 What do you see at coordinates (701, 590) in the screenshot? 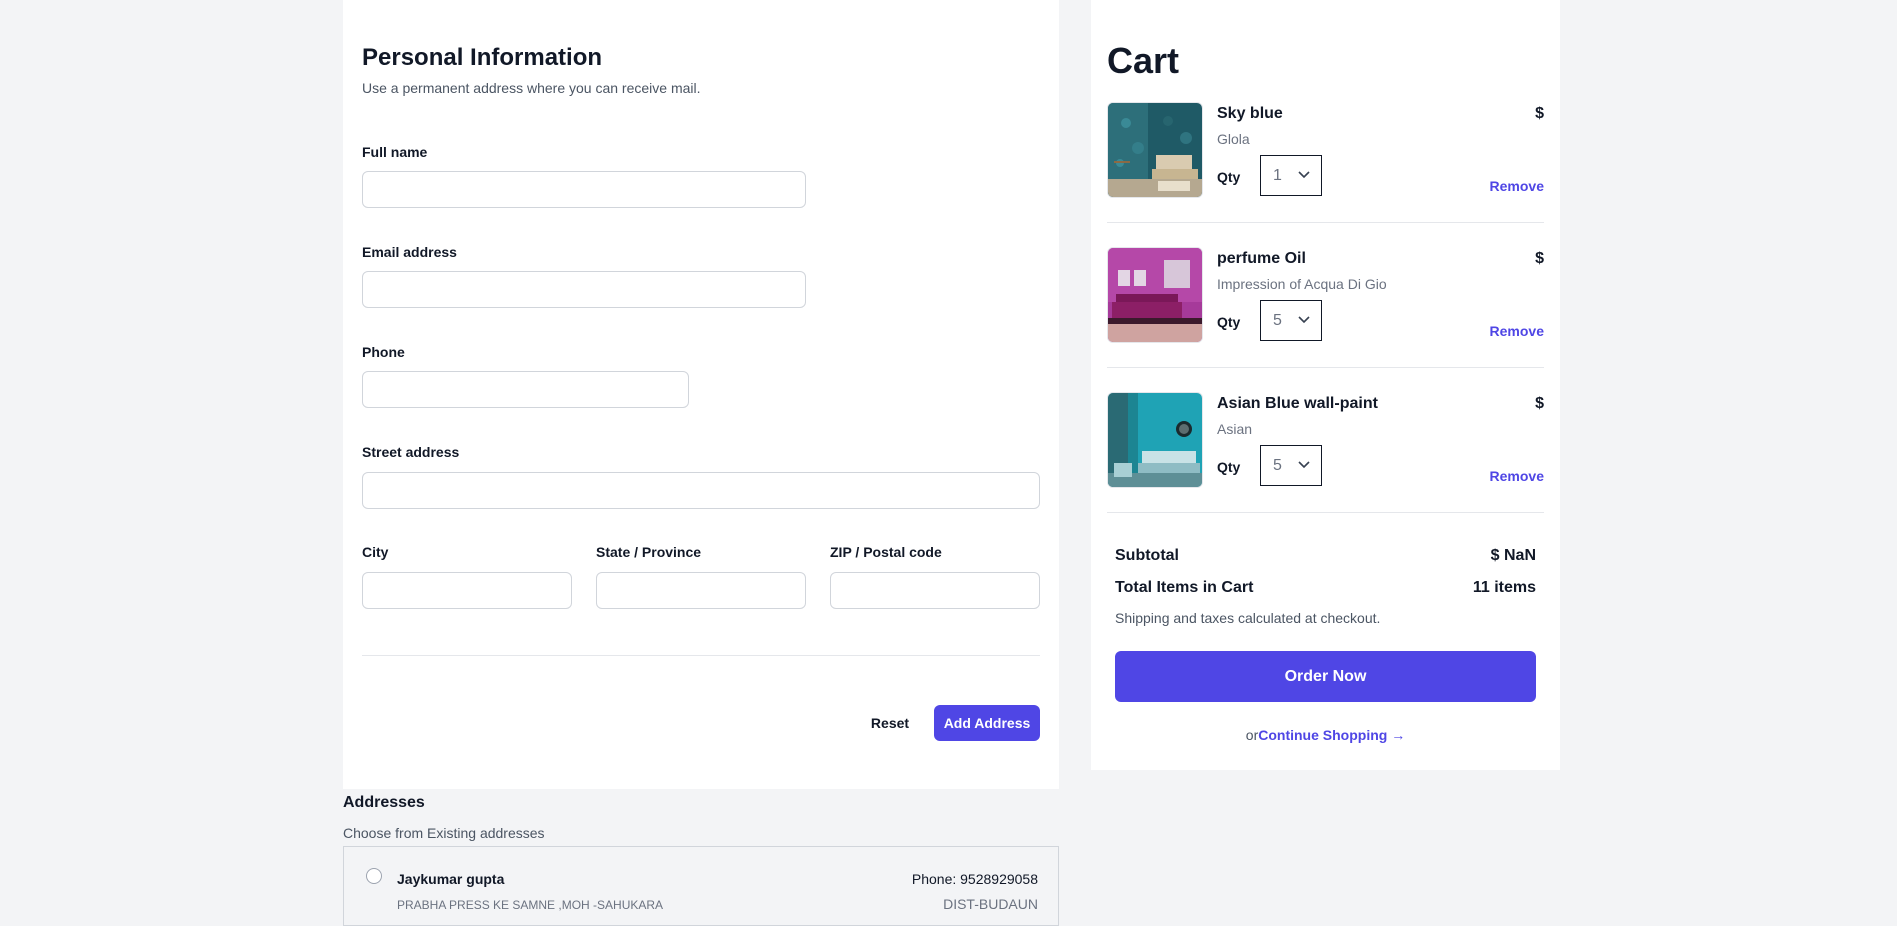
I see `state-input` at bounding box center [701, 590].